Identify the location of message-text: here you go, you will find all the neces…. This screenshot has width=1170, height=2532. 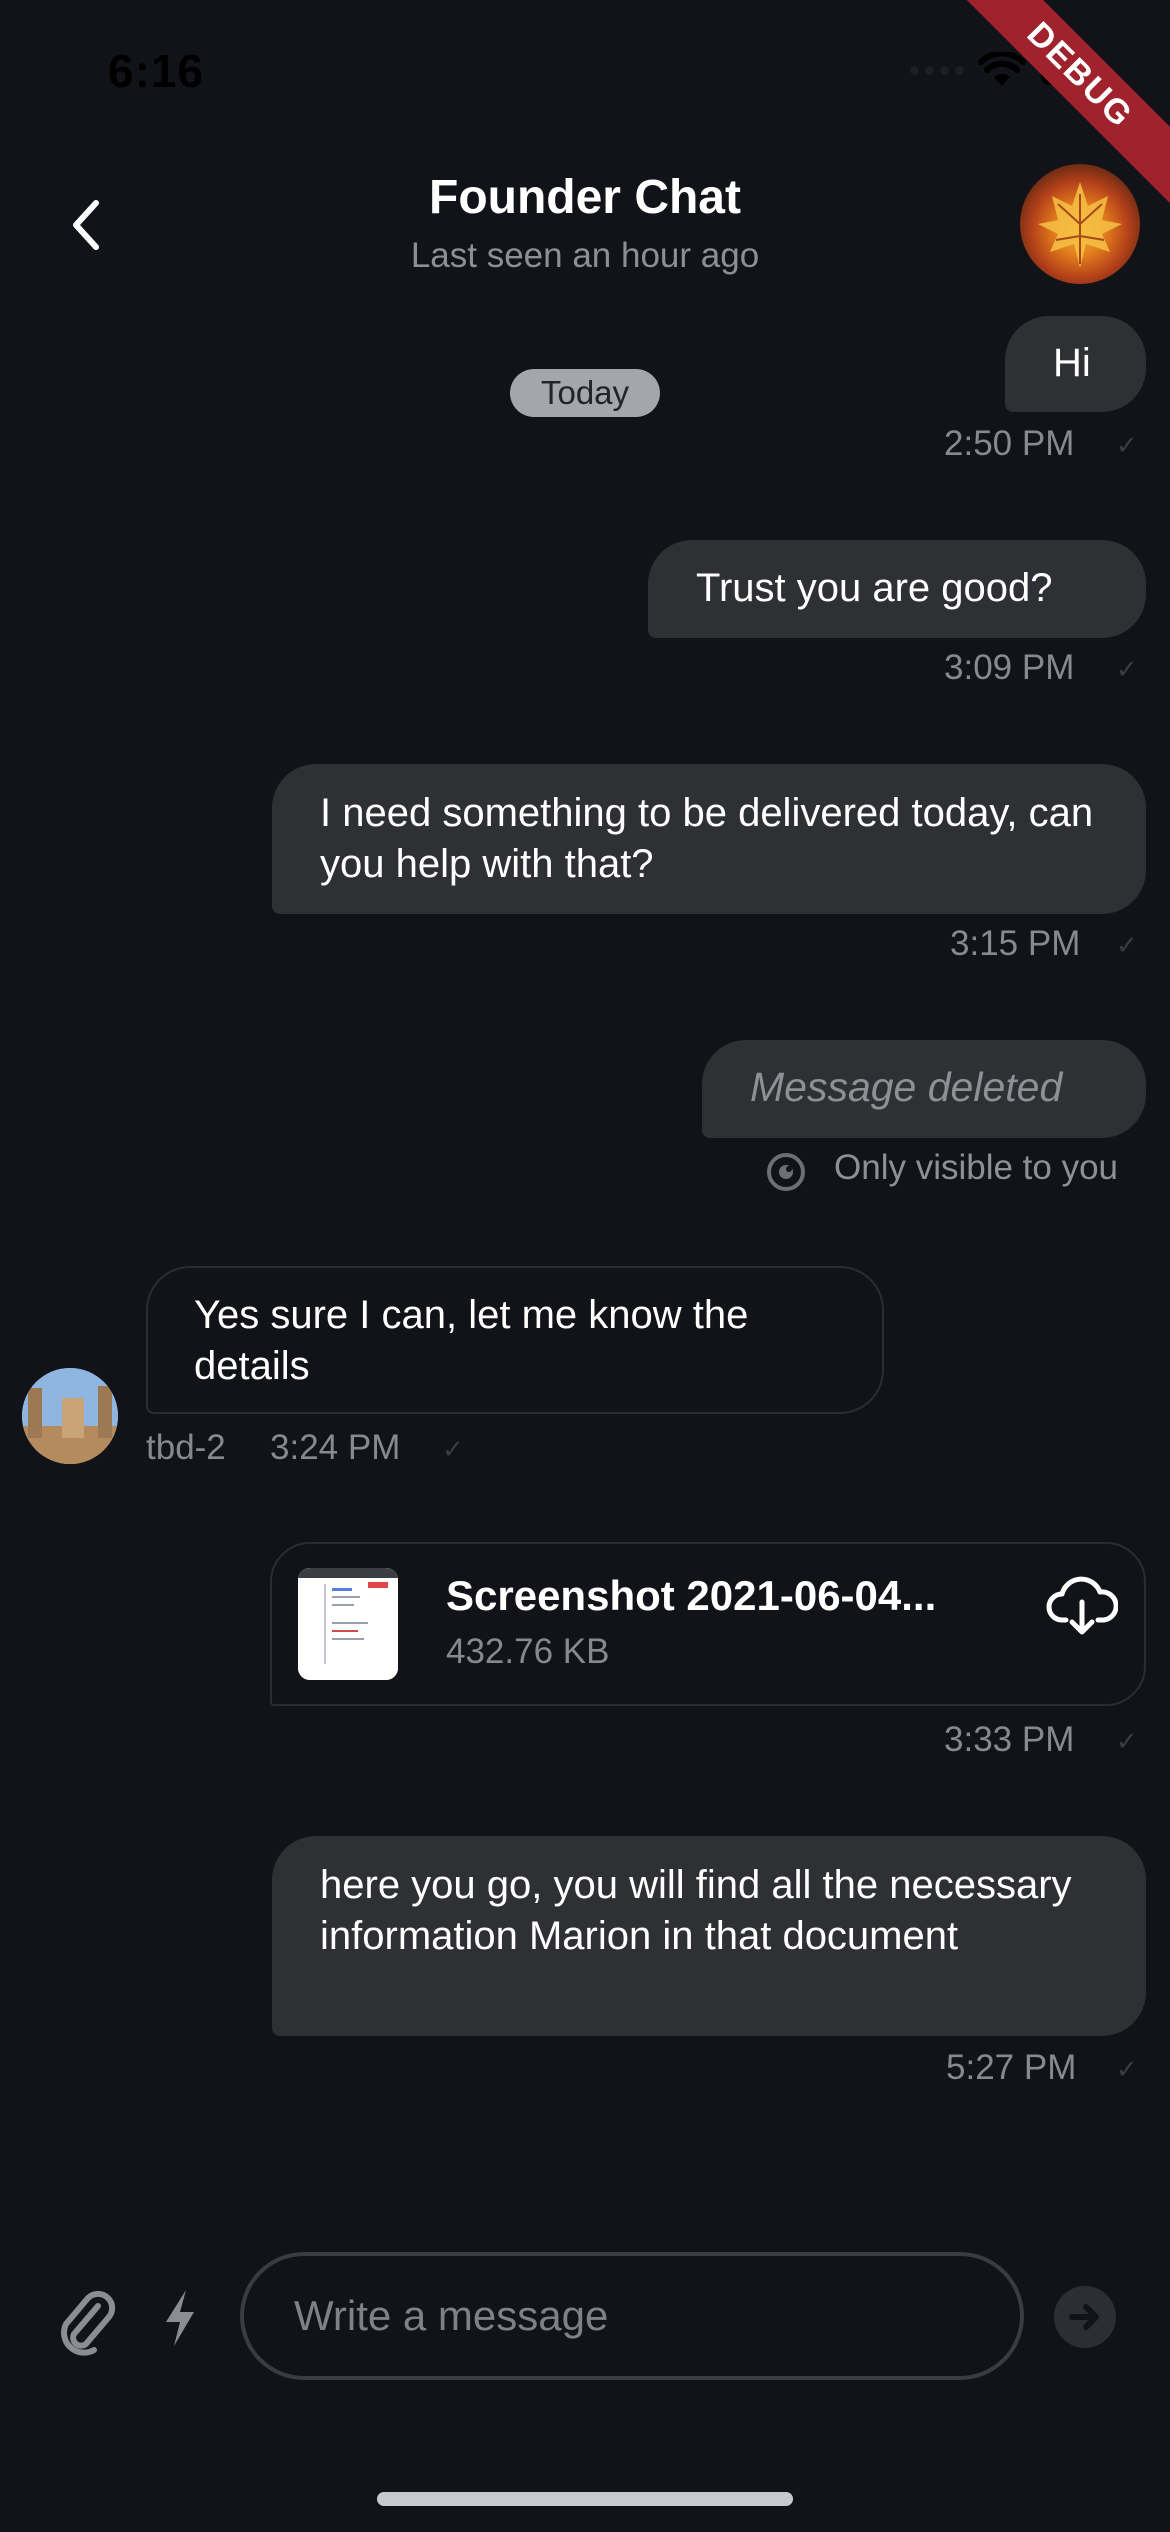
(696, 1910).